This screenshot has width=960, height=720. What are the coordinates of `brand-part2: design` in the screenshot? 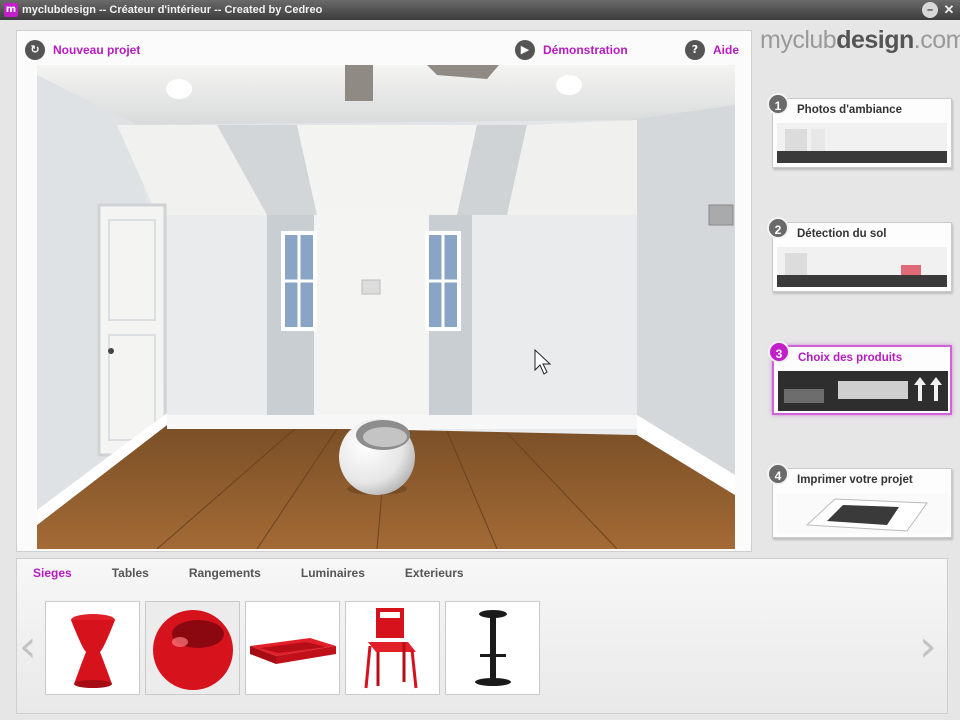 It's located at (875, 40).